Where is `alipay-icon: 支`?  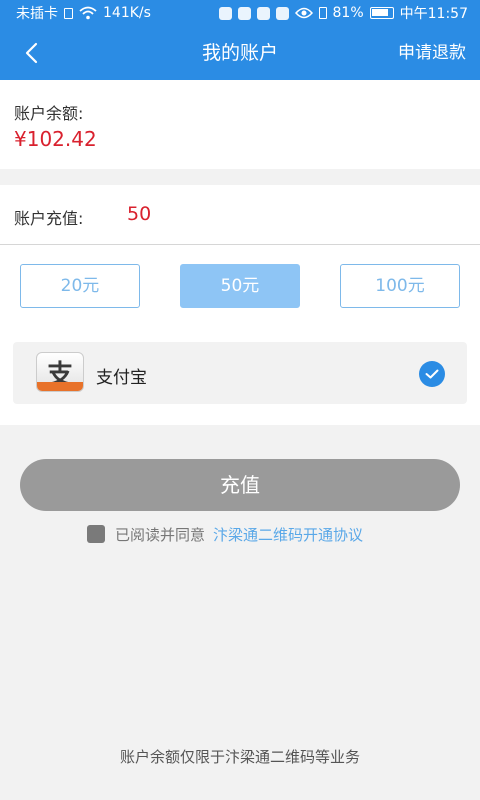
alipay-icon: 支 is located at coordinates (60, 372).